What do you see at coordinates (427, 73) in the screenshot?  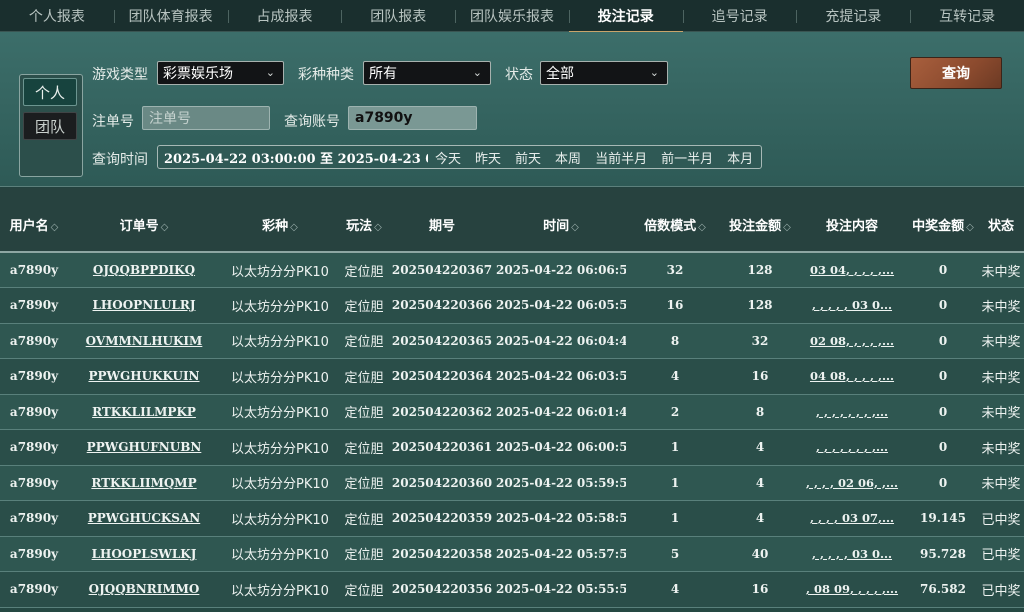 I see `lottery-type-select: 所有 ⌄` at bounding box center [427, 73].